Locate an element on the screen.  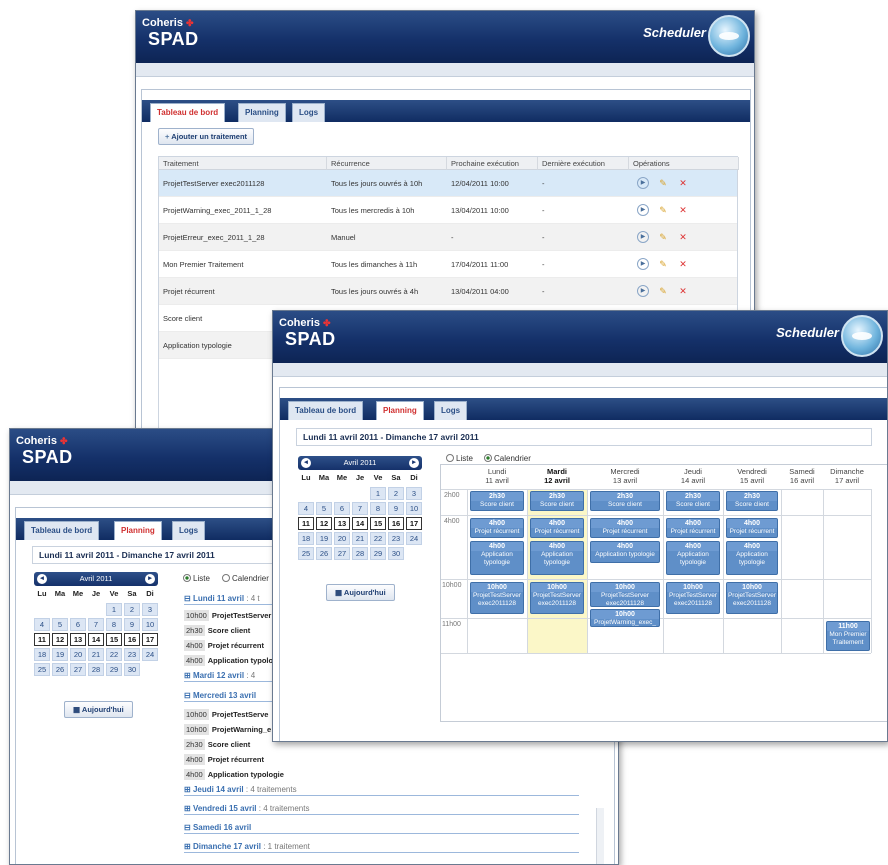
list-item: 4h00 Application typolo is located at coordinates (228, 660).